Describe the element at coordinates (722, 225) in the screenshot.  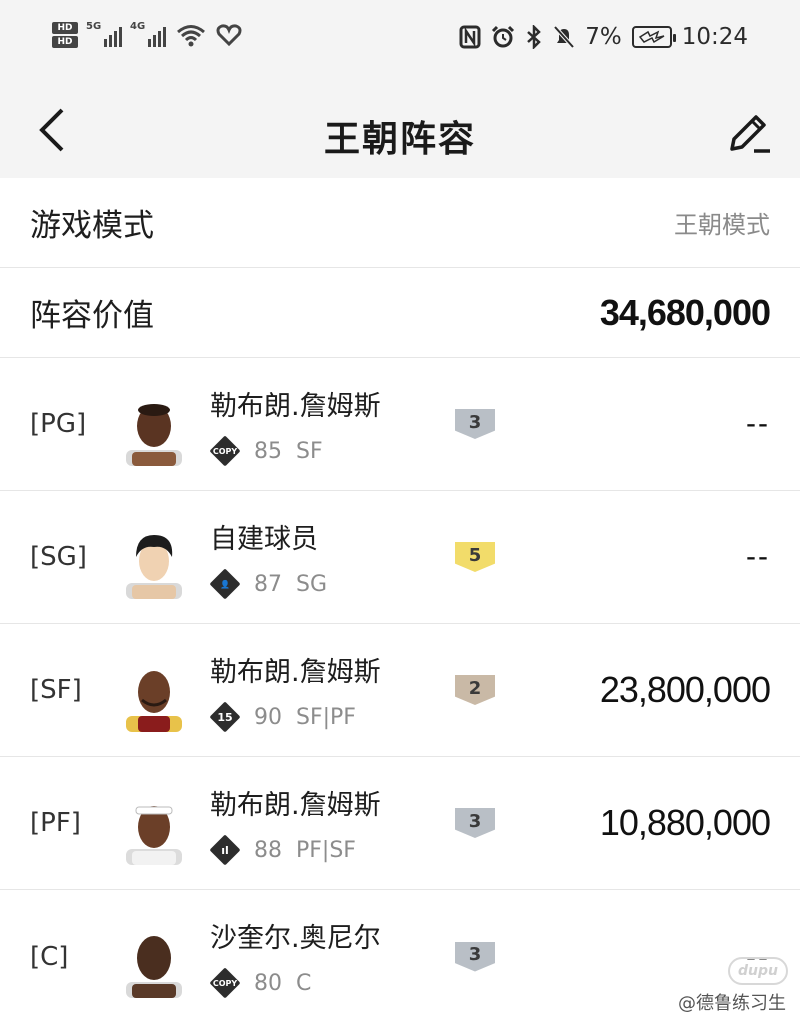
I see `game-mode-value: 王朝模式` at that location.